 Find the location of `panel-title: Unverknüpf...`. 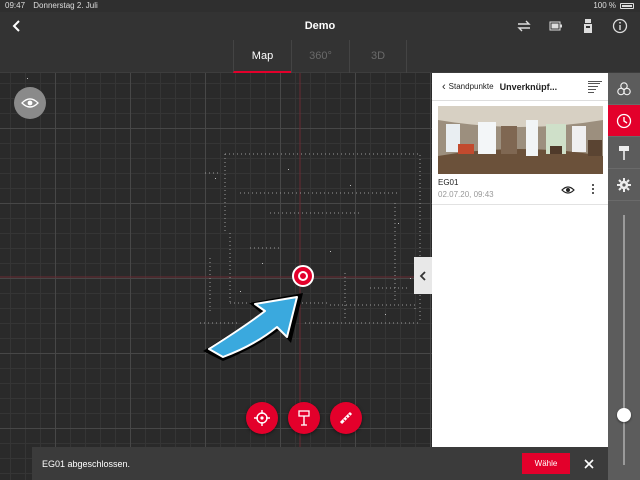

panel-title: Unverknüpf... is located at coordinates (528, 86).